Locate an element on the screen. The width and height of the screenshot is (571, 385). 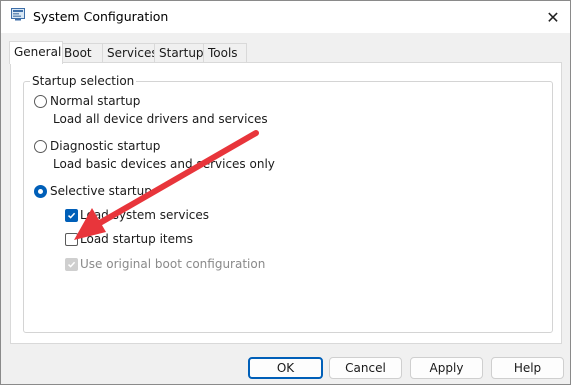
apply-button: Apply is located at coordinates (446, 368).